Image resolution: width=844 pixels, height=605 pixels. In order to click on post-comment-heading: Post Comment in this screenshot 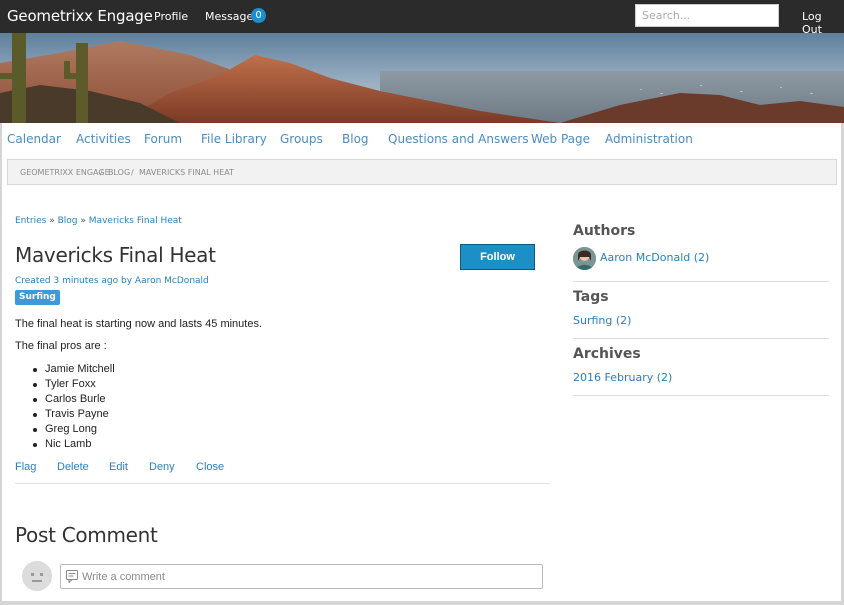, I will do `click(86, 535)`.